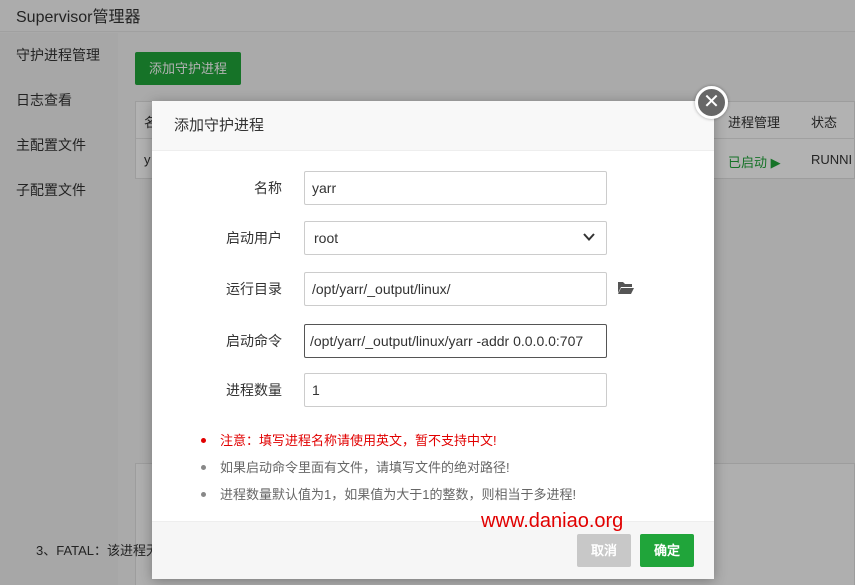  What do you see at coordinates (254, 390) in the screenshot?
I see `count-label: 进程数量` at bounding box center [254, 390].